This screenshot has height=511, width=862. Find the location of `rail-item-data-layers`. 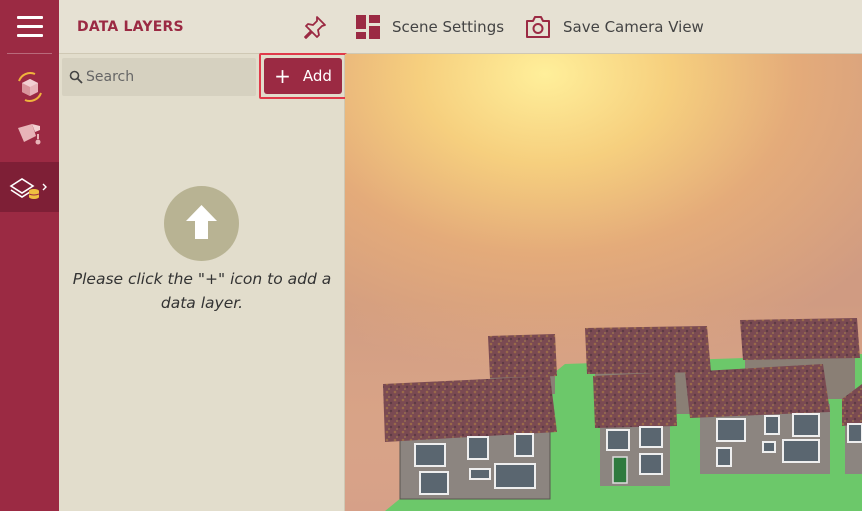

rail-item-data-layers is located at coordinates (29, 187).